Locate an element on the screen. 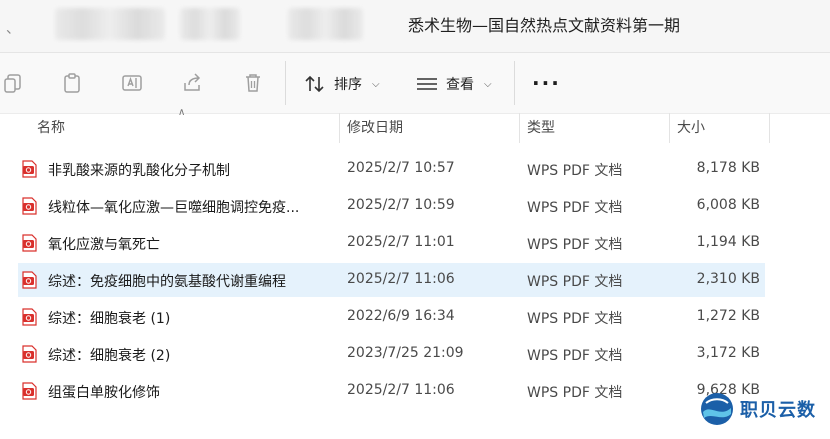 The image size is (830, 439). column-header-modified: 修改日期 is located at coordinates (375, 128).